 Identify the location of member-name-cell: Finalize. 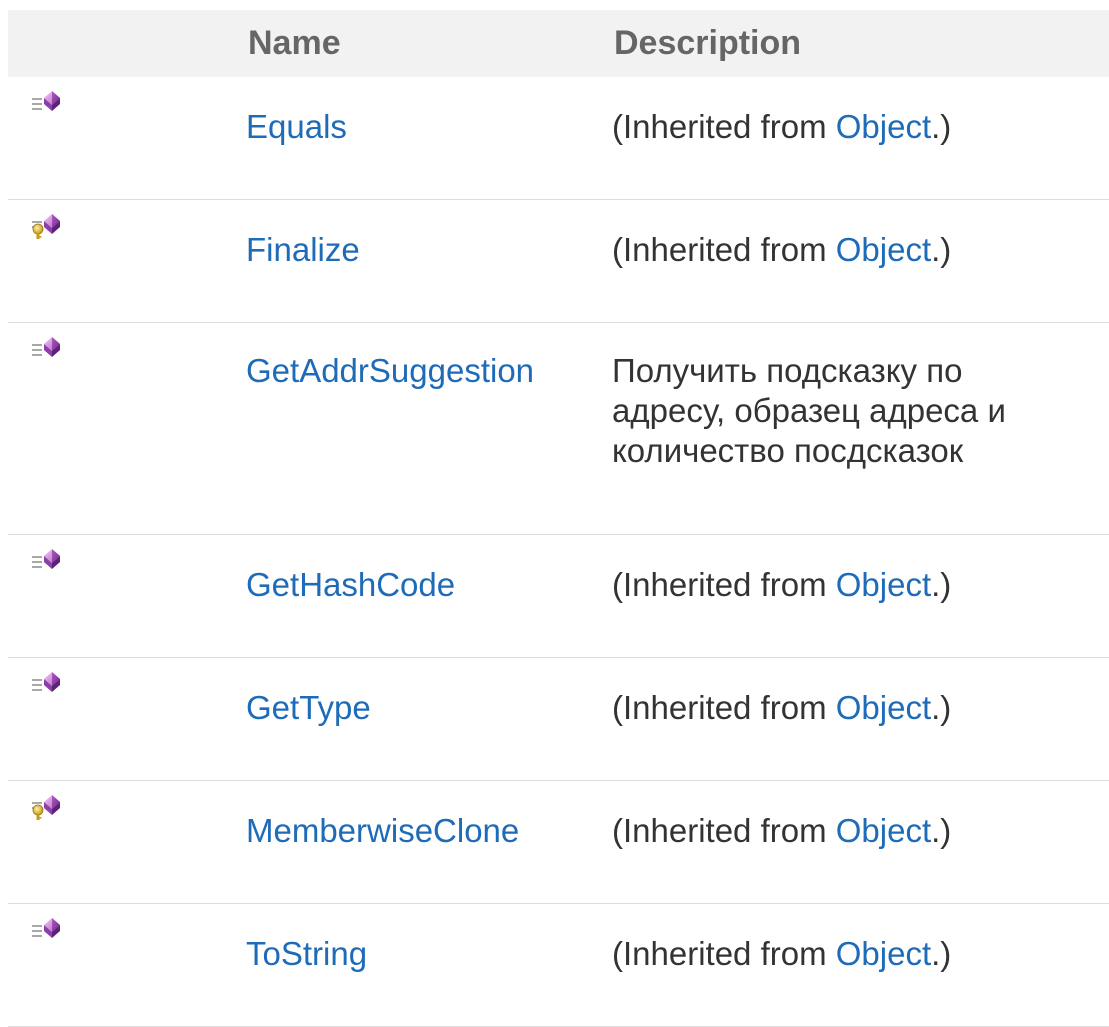
(429, 261).